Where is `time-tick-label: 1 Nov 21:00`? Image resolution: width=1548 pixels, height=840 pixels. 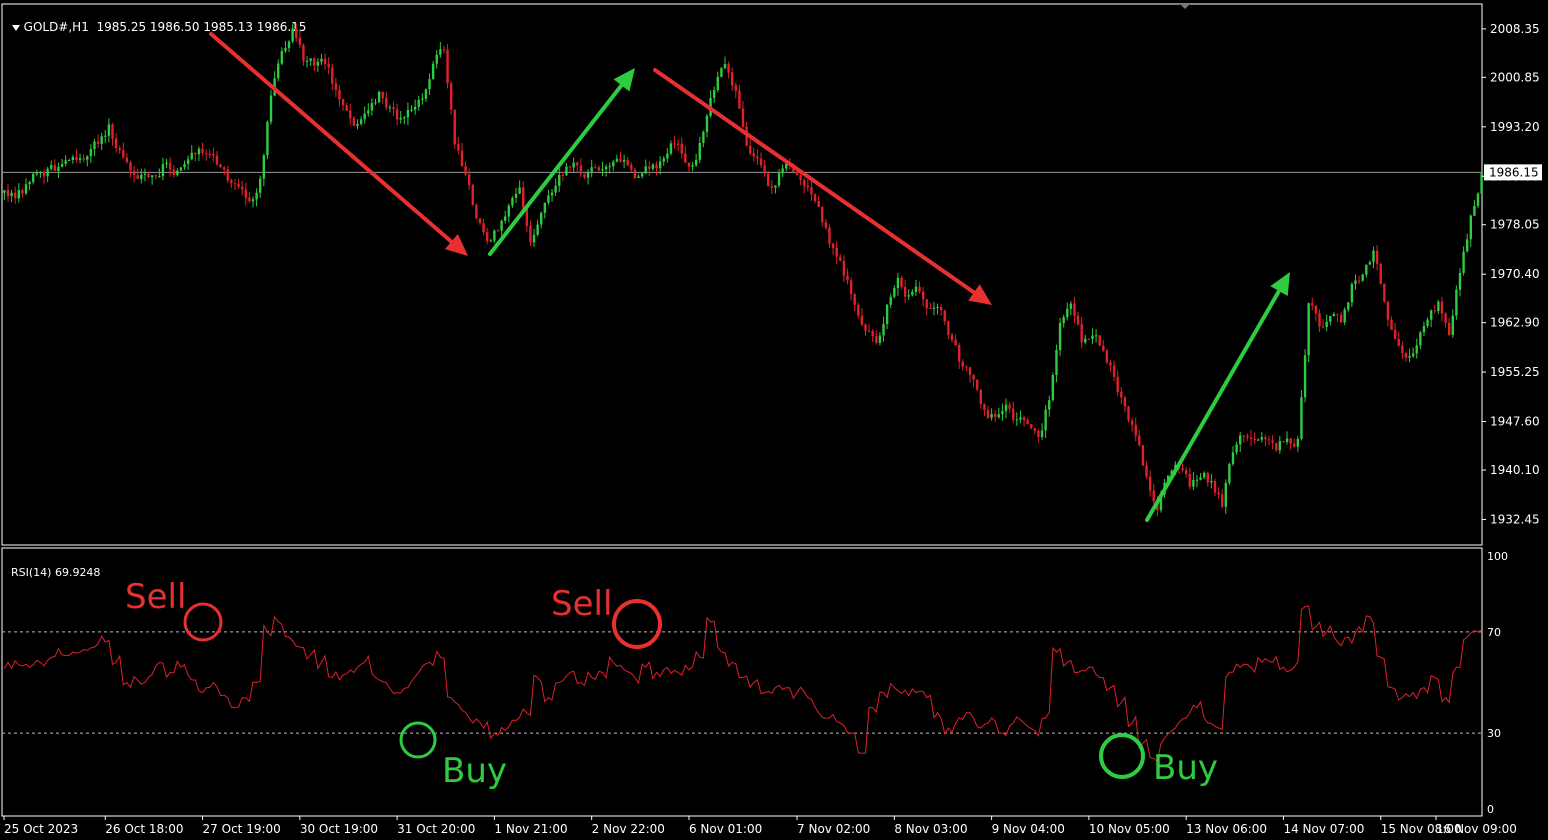 time-tick-label: 1 Nov 21:00 is located at coordinates (530, 829).